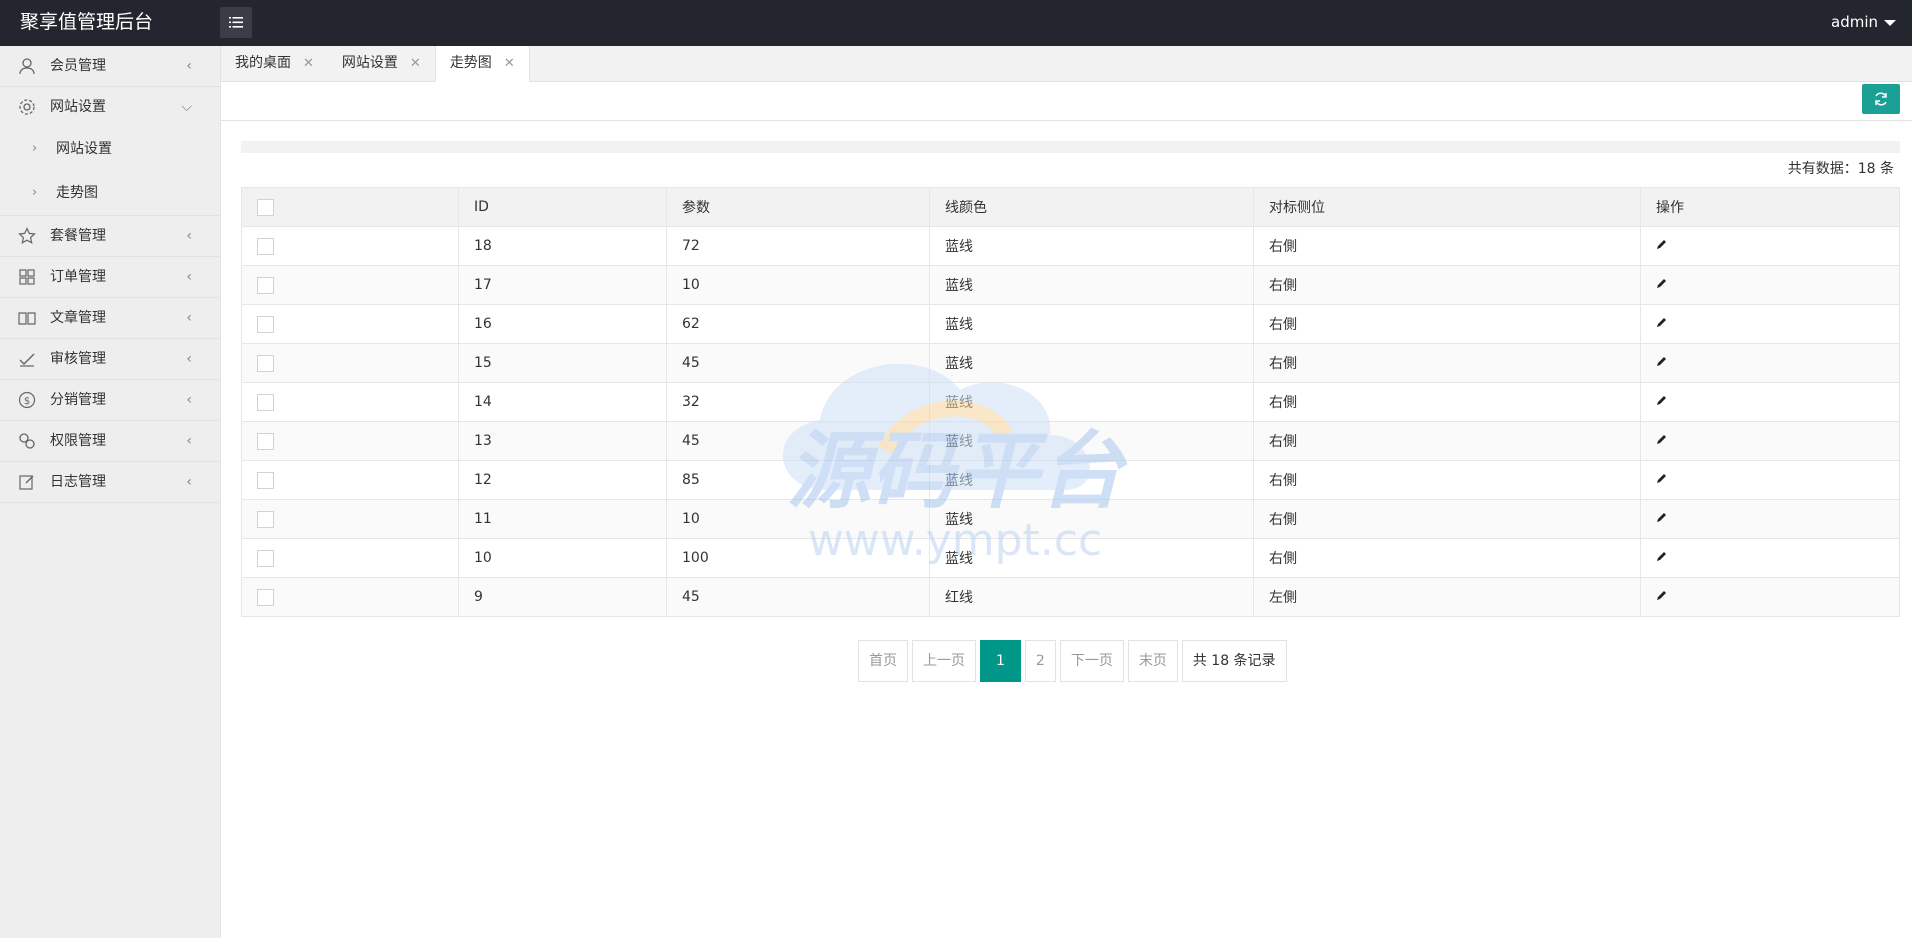  What do you see at coordinates (562, 402) in the screenshot?
I see `cell-id: 14` at bounding box center [562, 402].